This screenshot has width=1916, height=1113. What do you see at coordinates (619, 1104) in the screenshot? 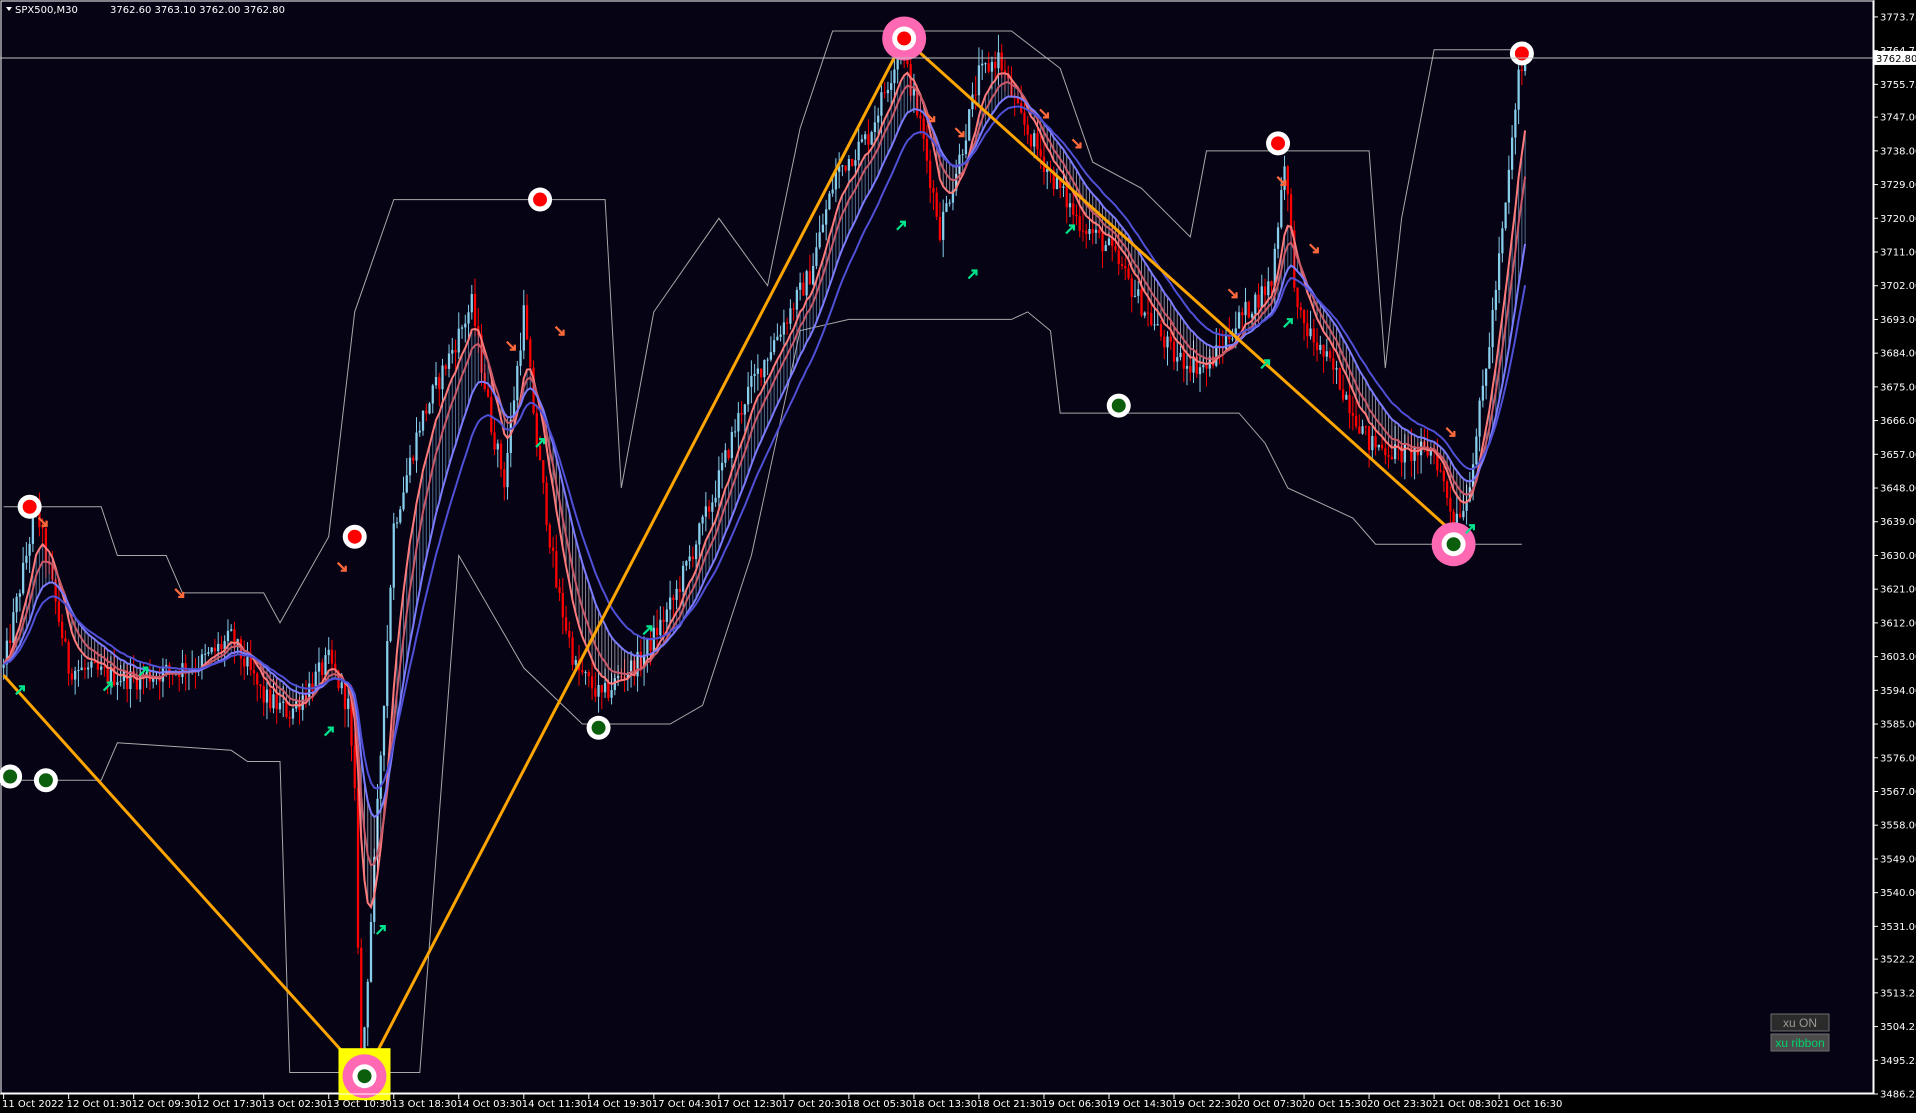
I see `time-tick-label: 14 Oct 19:30` at bounding box center [619, 1104].